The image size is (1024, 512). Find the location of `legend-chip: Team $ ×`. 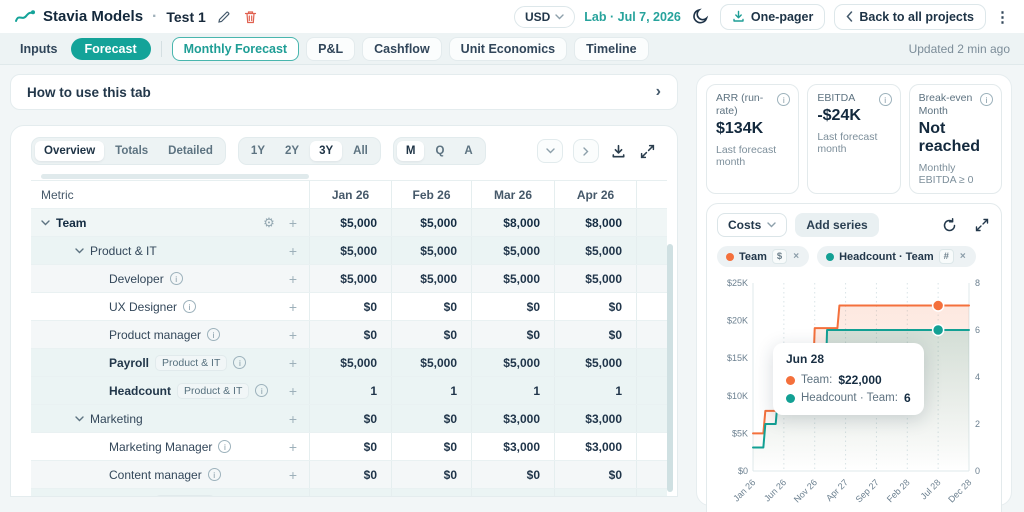

legend-chip: Team $ × is located at coordinates (763, 257).